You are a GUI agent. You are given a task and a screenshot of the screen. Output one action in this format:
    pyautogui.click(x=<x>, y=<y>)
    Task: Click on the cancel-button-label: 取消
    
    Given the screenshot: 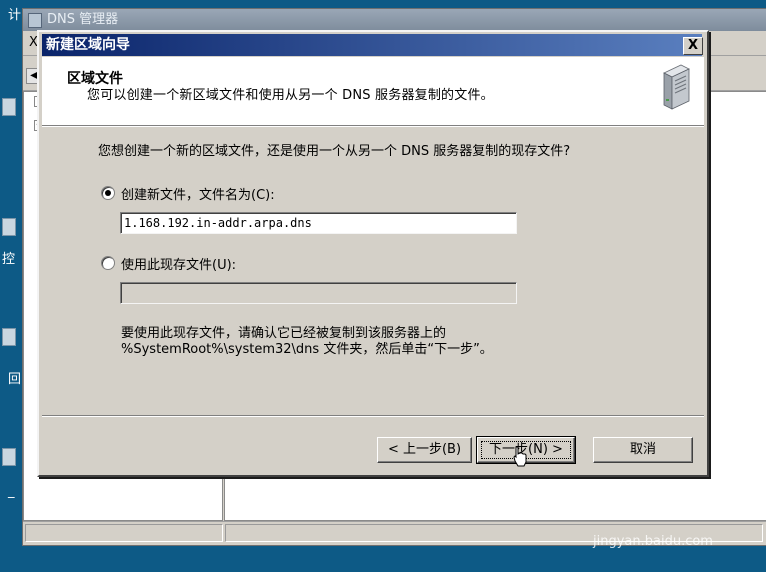 What is the action you would take?
    pyautogui.click(x=642, y=449)
    